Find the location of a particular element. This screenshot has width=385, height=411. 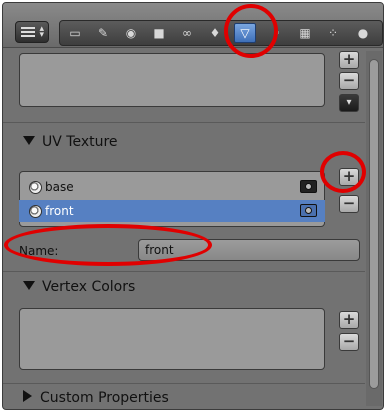

modifiers-icon: ♦ is located at coordinates (215, 33).